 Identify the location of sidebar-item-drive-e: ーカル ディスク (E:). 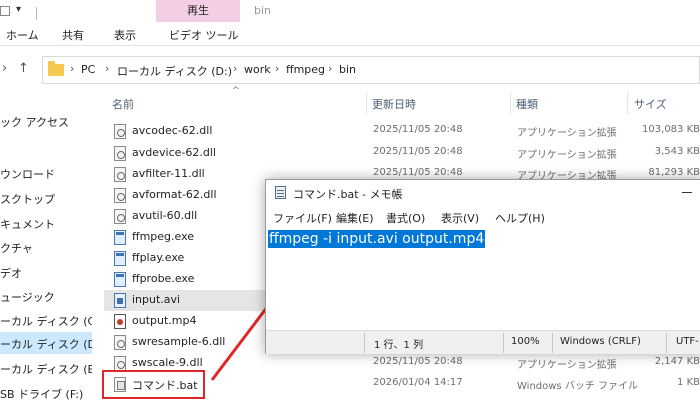
(46, 368).